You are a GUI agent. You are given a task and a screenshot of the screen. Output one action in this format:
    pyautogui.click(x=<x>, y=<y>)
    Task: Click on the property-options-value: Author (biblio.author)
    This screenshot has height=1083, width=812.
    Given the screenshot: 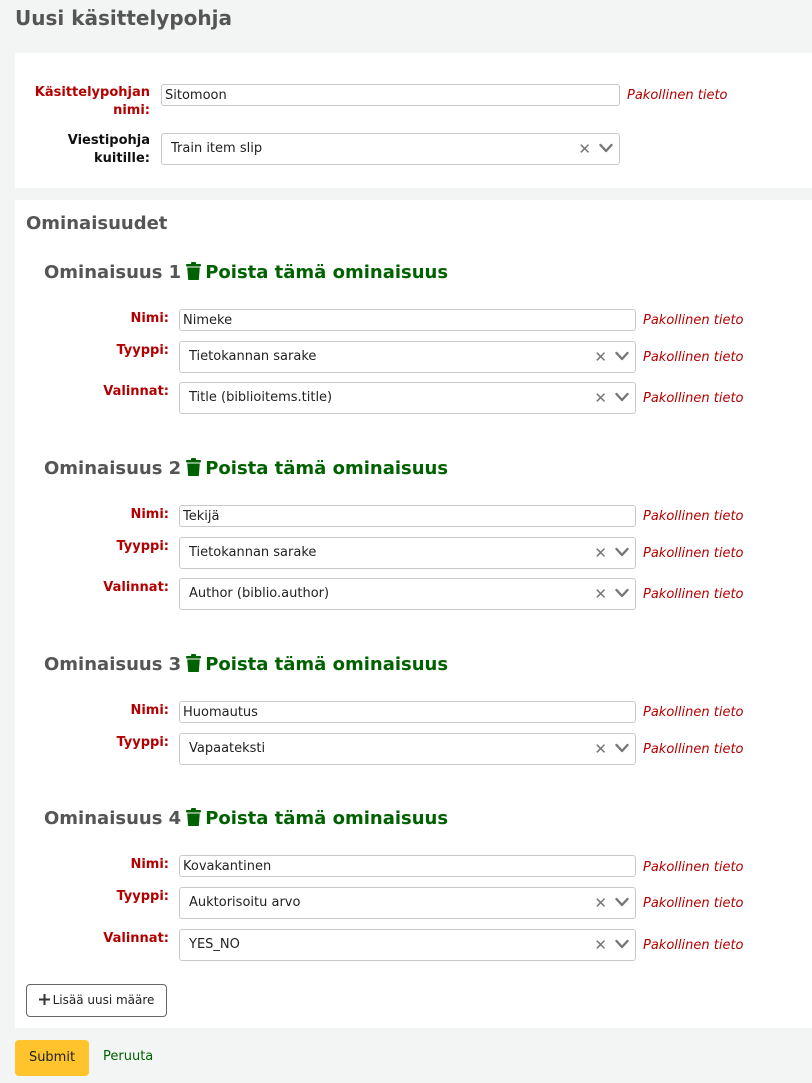 What is the action you would take?
    pyautogui.click(x=259, y=593)
    